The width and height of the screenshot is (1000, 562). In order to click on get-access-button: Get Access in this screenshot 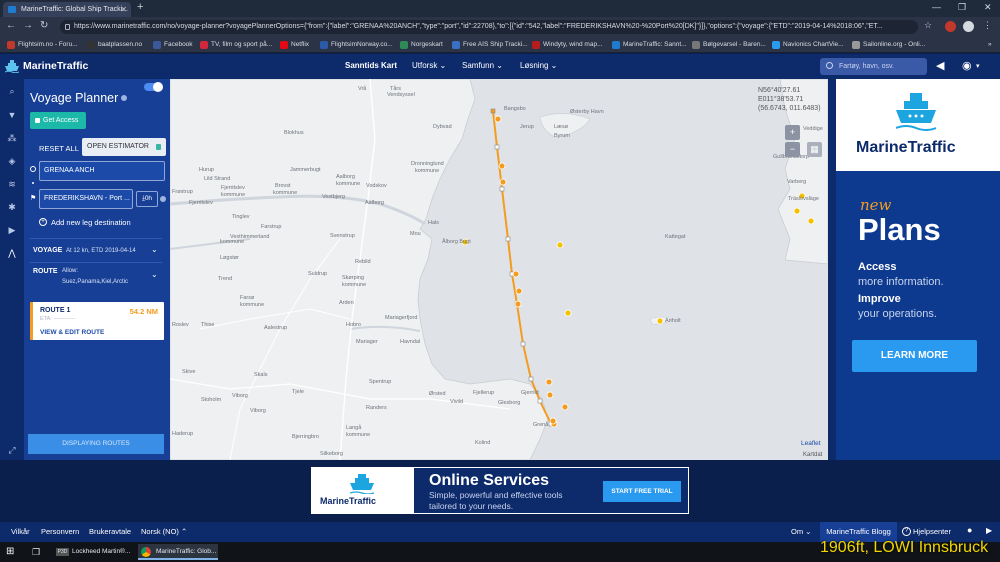, I will do `click(58, 120)`.